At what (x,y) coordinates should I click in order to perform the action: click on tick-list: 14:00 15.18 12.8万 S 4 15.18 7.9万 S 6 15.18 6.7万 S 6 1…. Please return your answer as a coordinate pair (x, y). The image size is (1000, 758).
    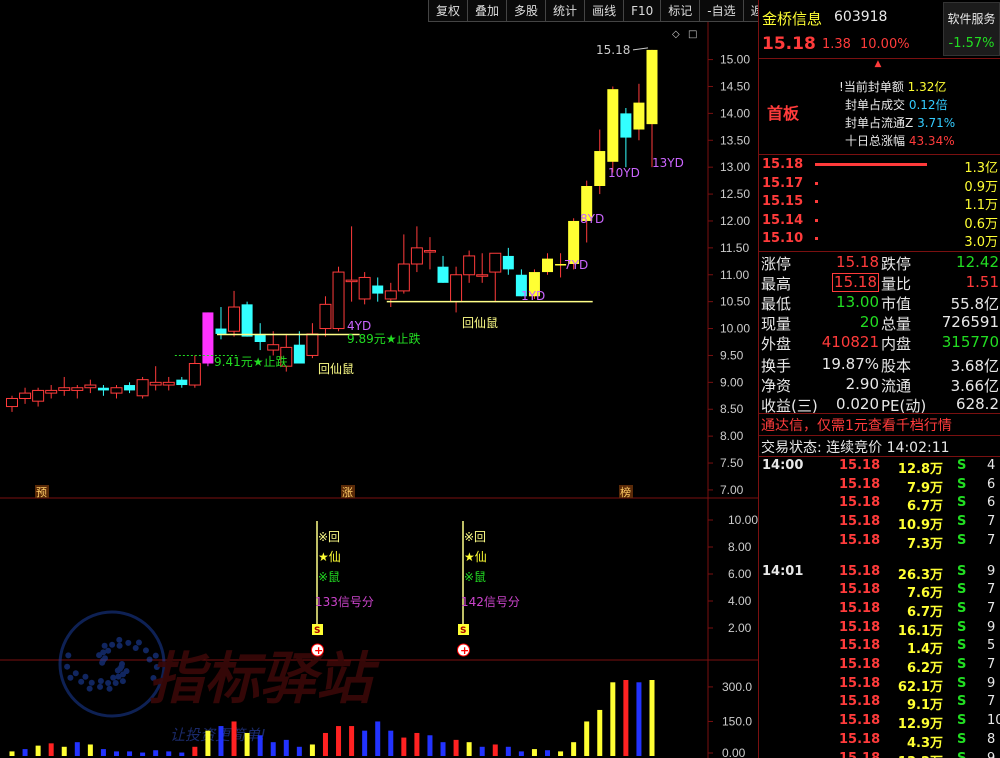
    Looking at the image, I should click on (879, 608).